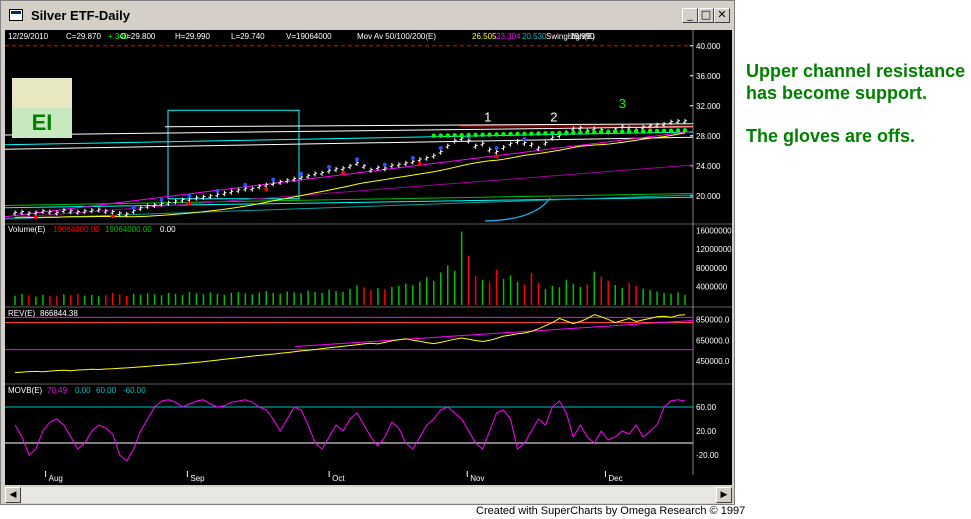  I want to click on scroll-right-button: ▶, so click(724, 495).